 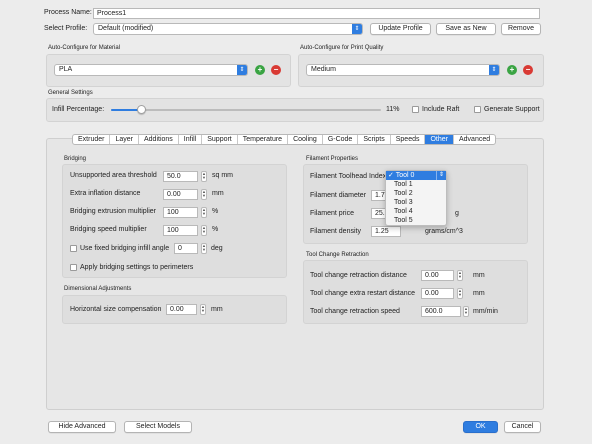 I want to click on filament-properties-title: Filament Properties, so click(x=332, y=159).